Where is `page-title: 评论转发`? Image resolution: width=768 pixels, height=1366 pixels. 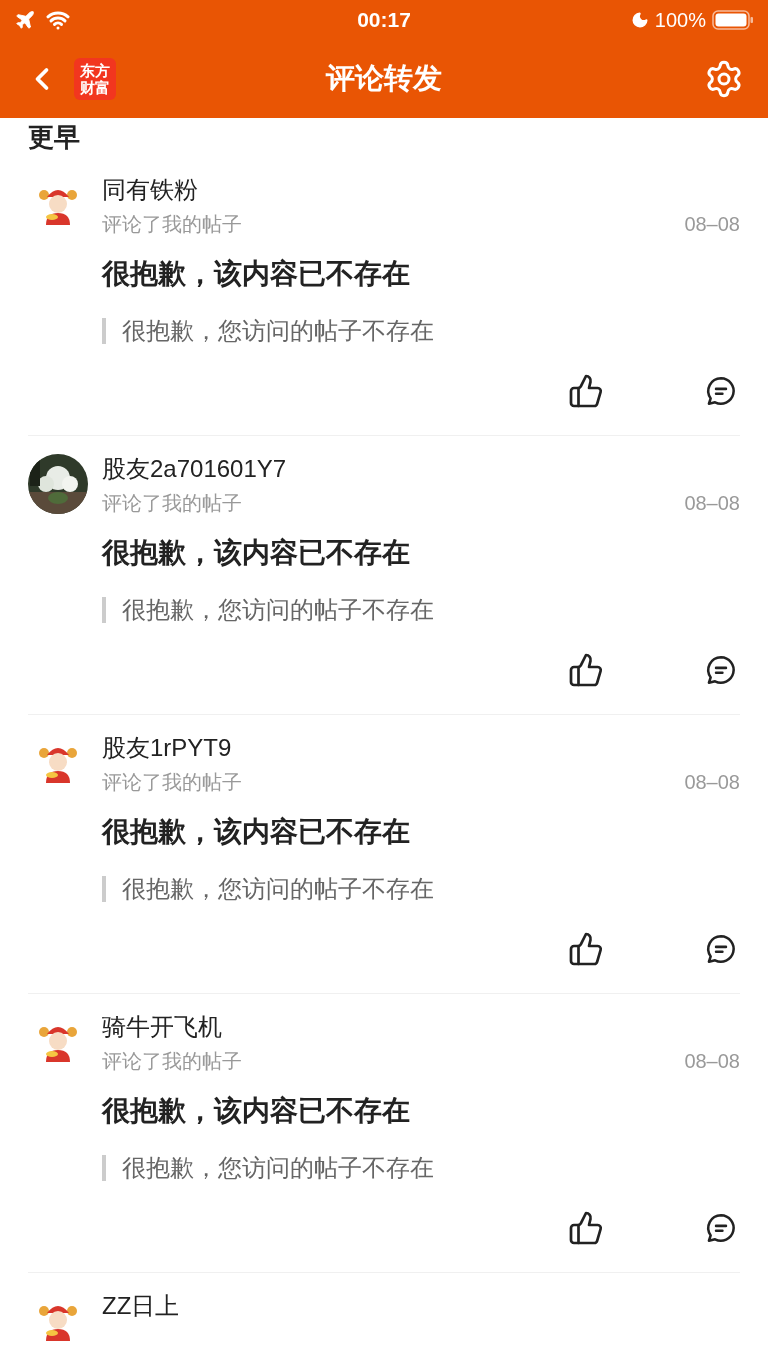 page-title: 评论转发 is located at coordinates (384, 78).